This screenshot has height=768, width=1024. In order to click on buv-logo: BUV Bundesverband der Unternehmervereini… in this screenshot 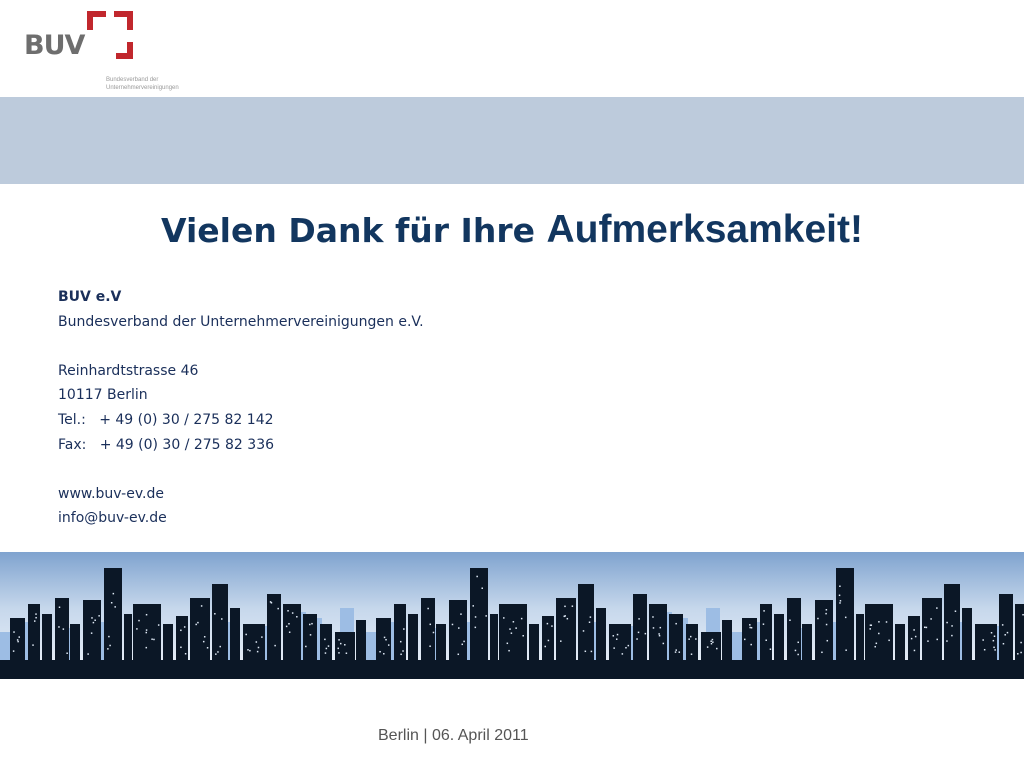, I will do `click(109, 52)`.